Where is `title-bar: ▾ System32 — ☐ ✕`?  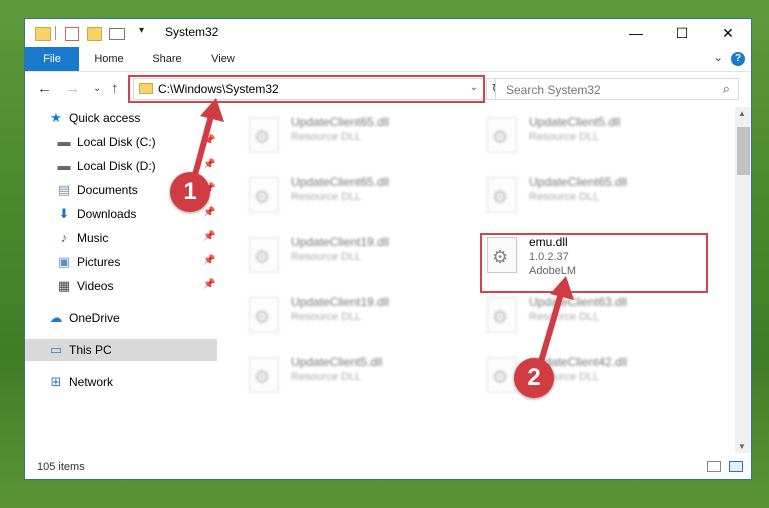
title-bar: ▾ System32 — ☐ ✕ is located at coordinates (388, 33).